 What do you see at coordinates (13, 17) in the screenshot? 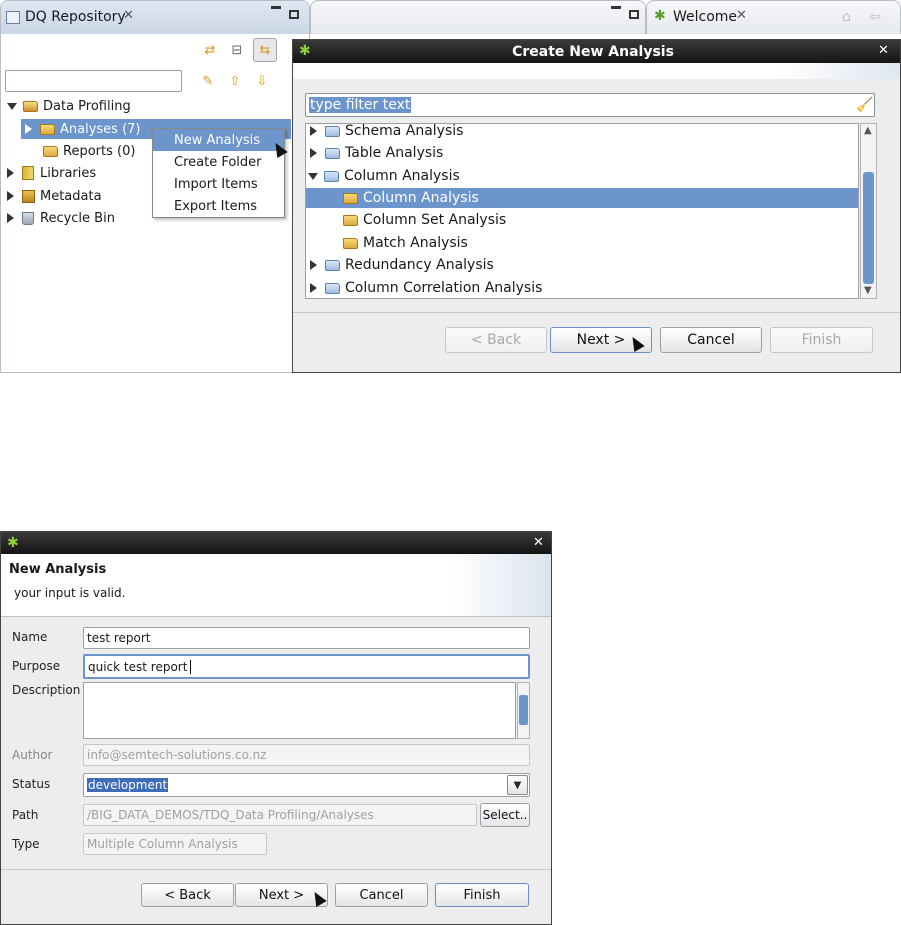
I see `dq-repository-icon` at bounding box center [13, 17].